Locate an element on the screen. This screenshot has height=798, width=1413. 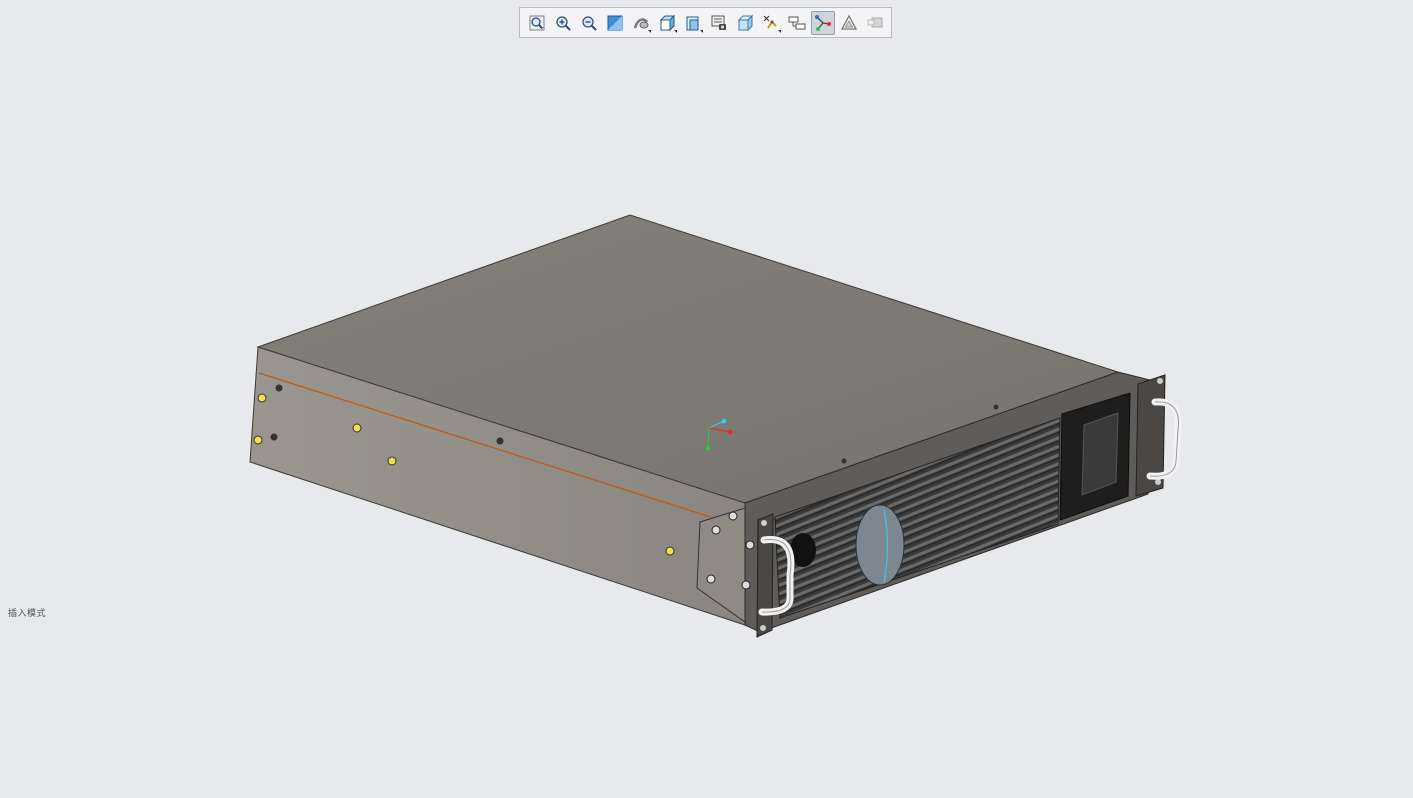
front-fan-cover is located at coordinates (880, 545).